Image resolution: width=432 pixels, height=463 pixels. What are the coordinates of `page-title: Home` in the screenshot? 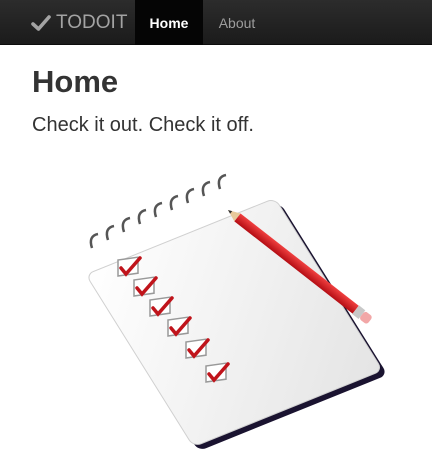 It's located at (75, 81).